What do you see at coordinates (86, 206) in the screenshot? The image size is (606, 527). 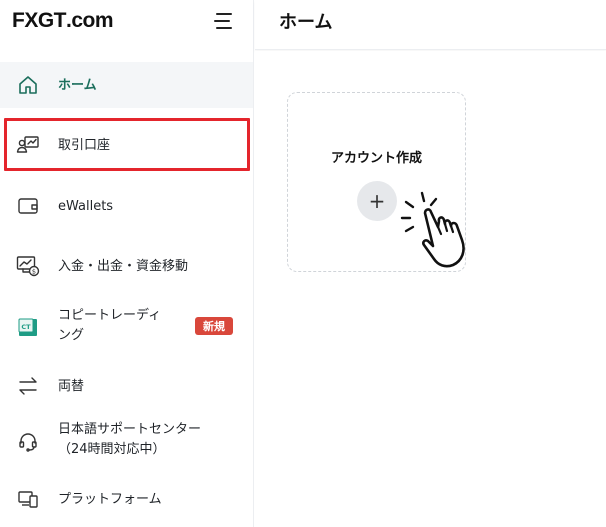 I see `sidebar-item-label: eWallets` at bounding box center [86, 206].